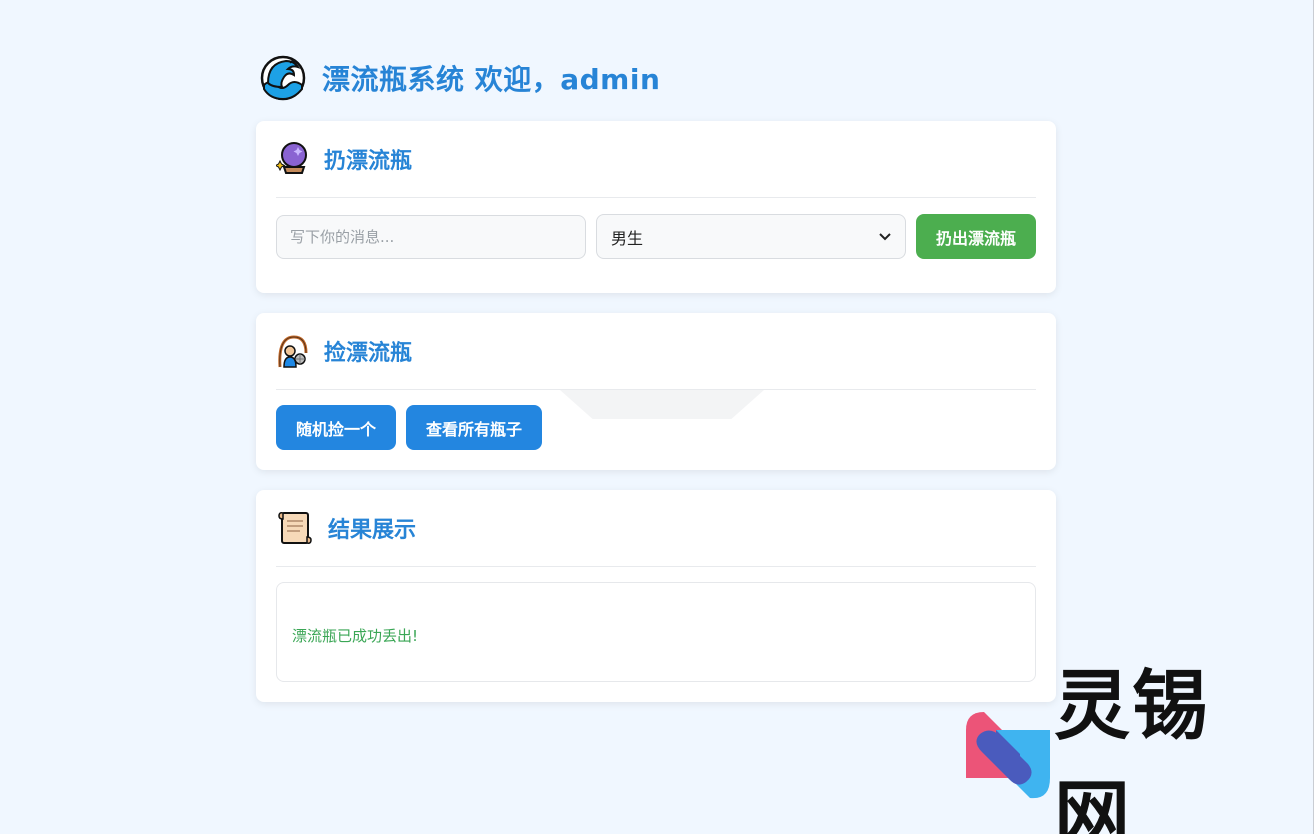  What do you see at coordinates (336, 427) in the screenshot?
I see `random-pick-button: 随机捡一个` at bounding box center [336, 427].